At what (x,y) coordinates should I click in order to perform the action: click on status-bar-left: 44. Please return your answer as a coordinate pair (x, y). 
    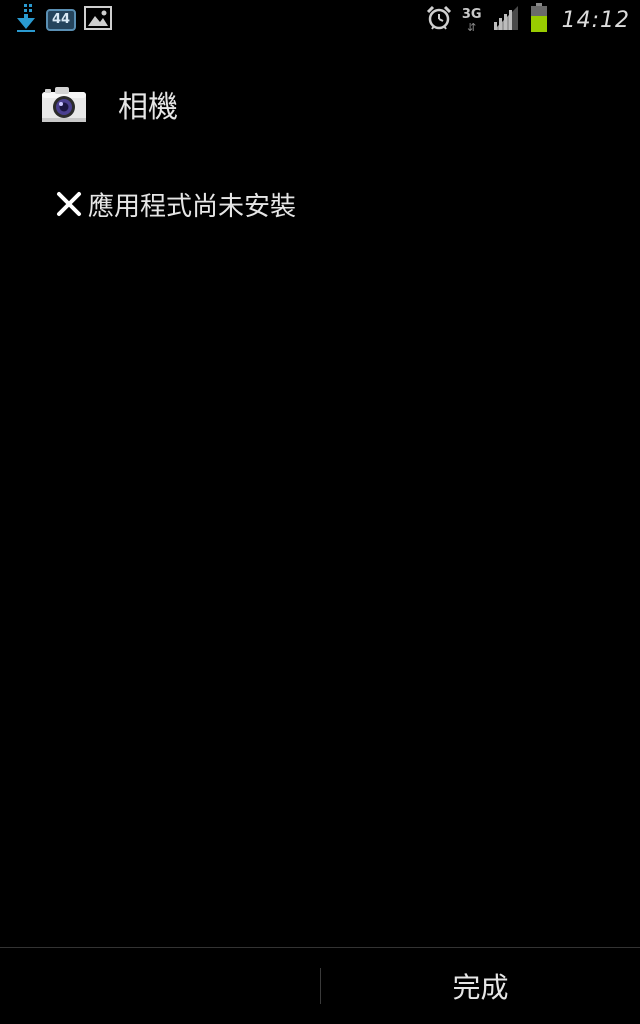
    Looking at the image, I should click on (63, 20).